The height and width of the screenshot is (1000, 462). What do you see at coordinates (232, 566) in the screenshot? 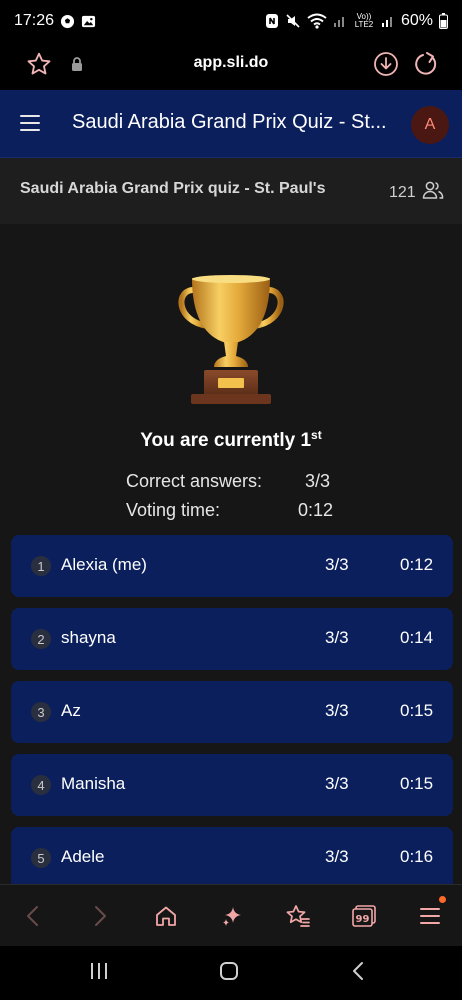
I see `leaderboard-row: 1 Alexia (me) 3/3 0:12` at bounding box center [232, 566].